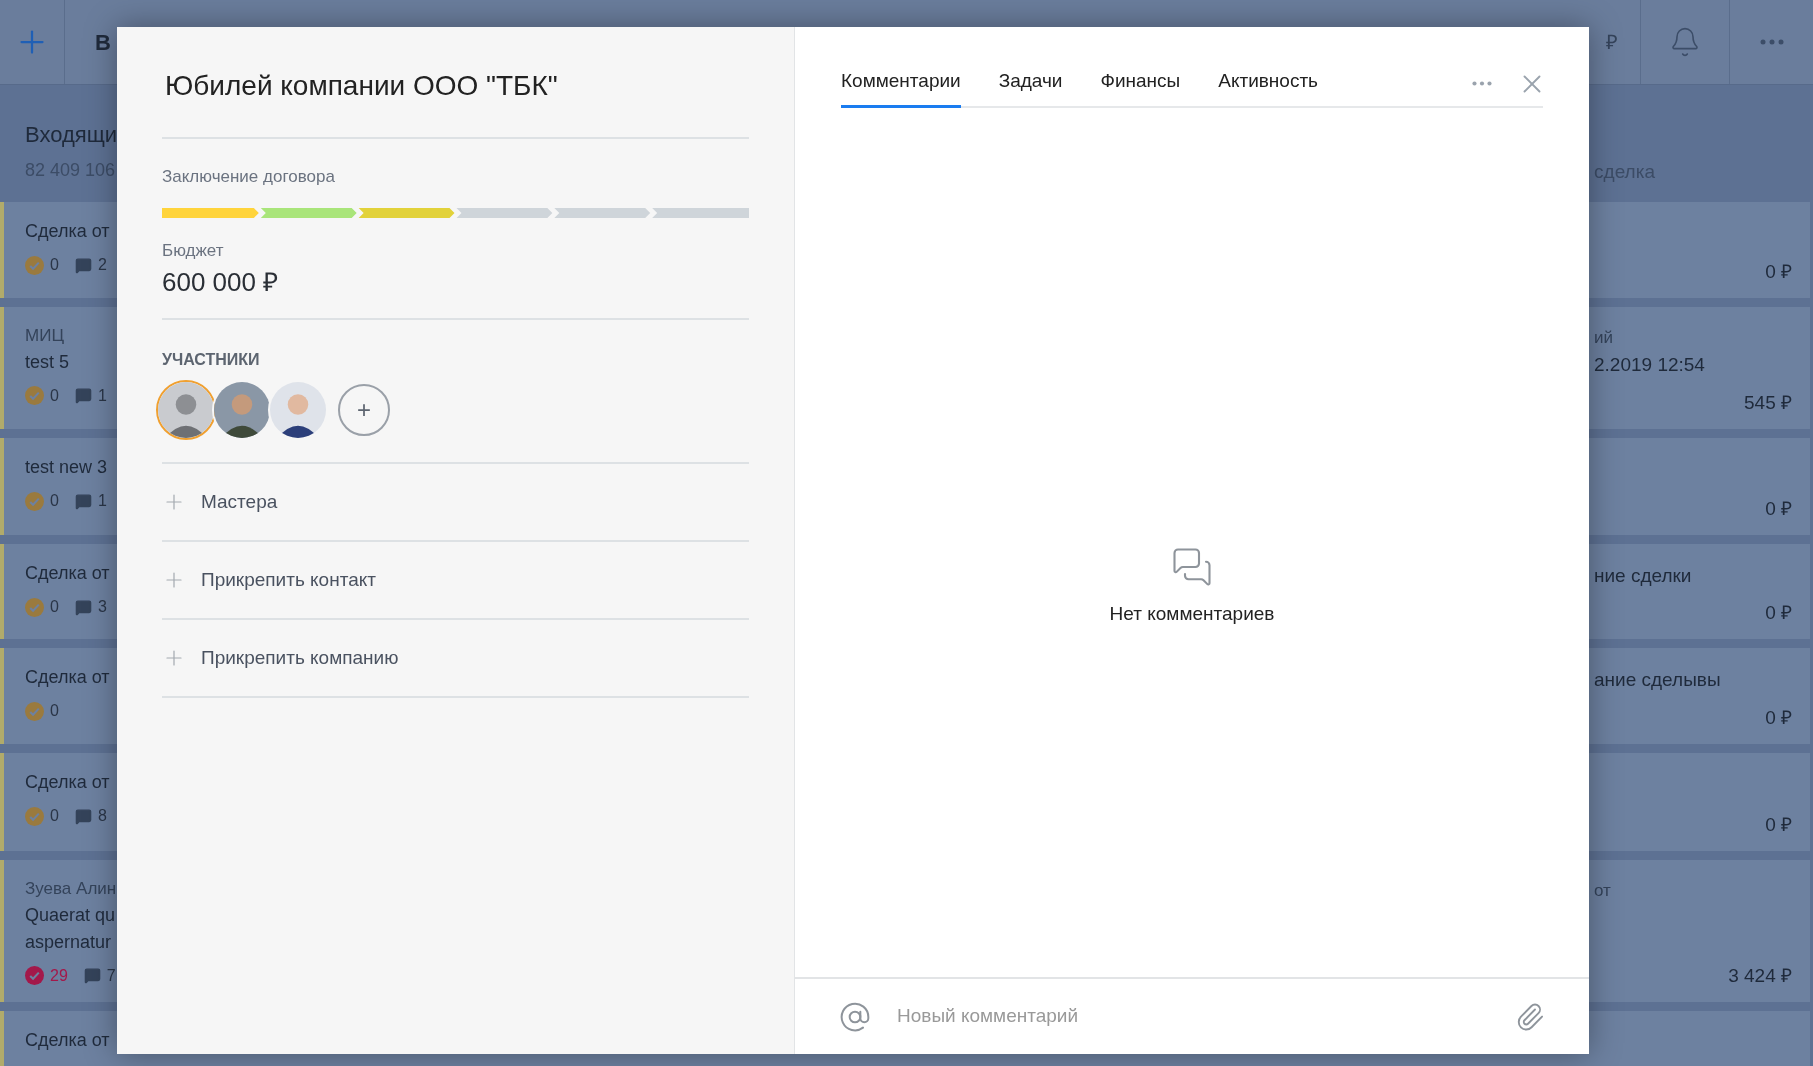 The width and height of the screenshot is (1813, 1066). What do you see at coordinates (102, 265) in the screenshot?
I see `comment-count: 2` at bounding box center [102, 265].